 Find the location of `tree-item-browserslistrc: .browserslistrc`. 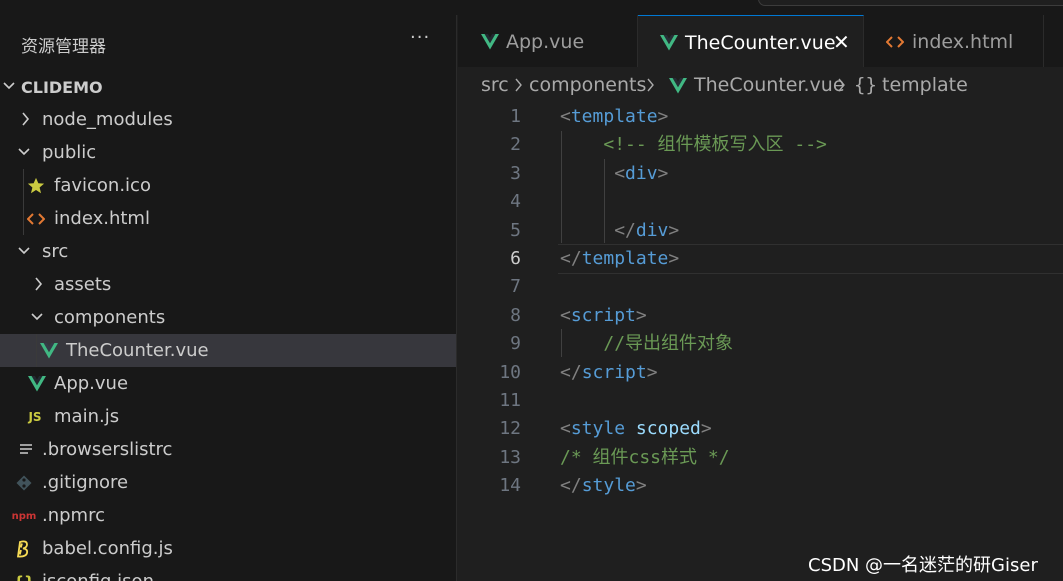

tree-item-browserslistrc: .browserslistrc is located at coordinates (228, 449).